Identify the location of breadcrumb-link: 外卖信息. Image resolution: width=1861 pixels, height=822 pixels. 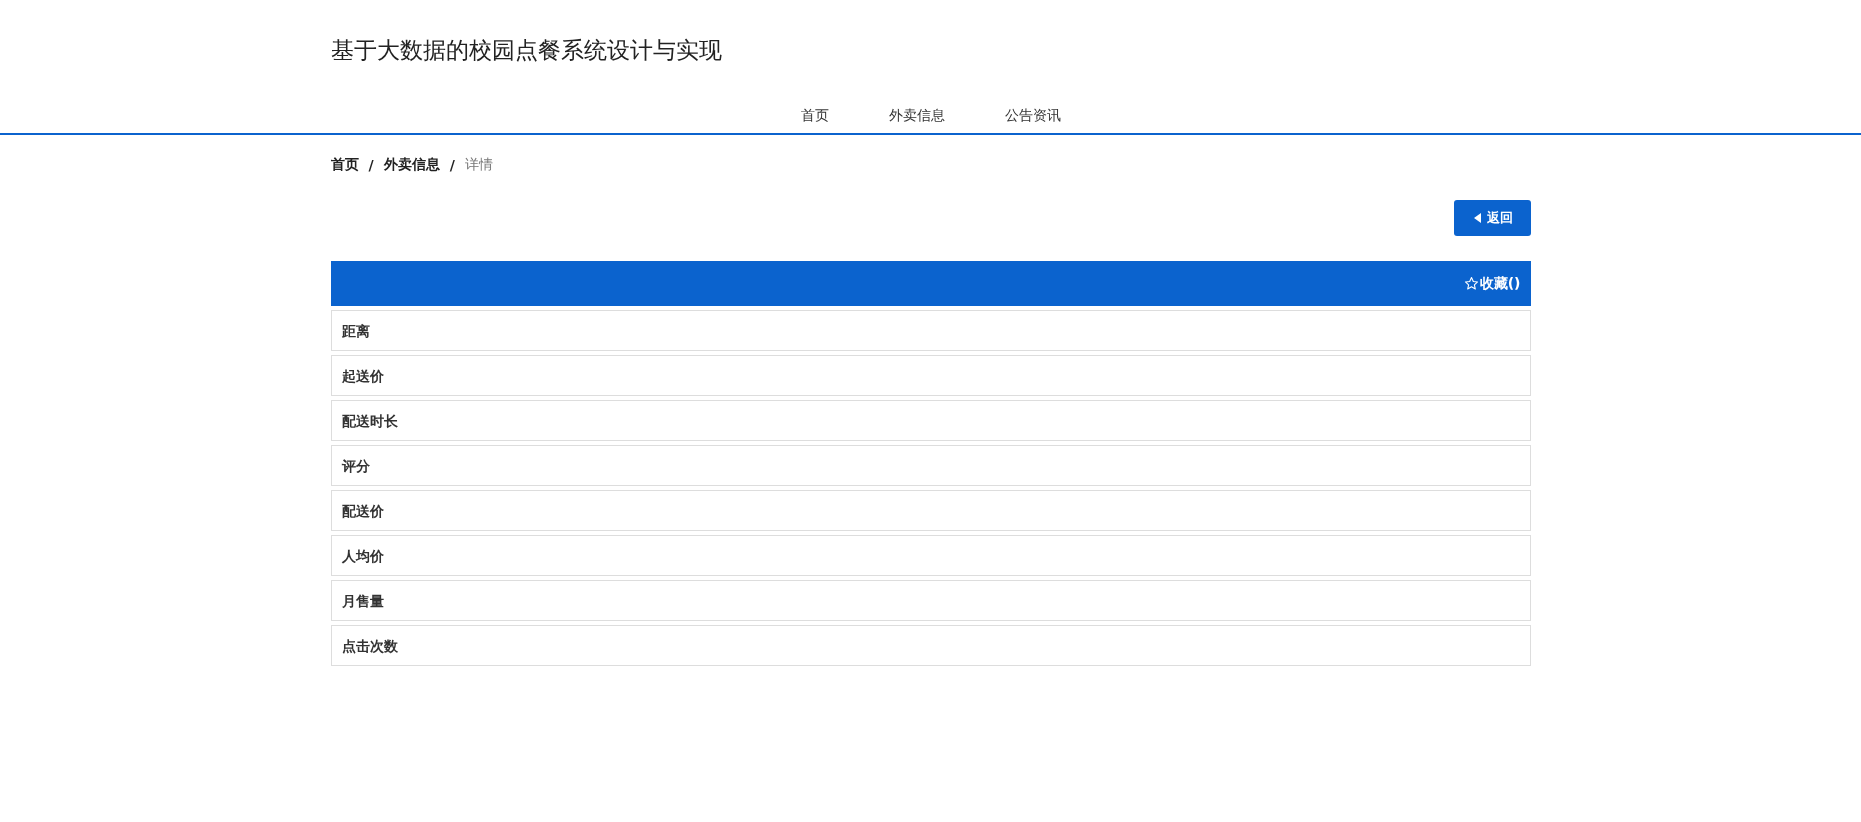
(411, 165).